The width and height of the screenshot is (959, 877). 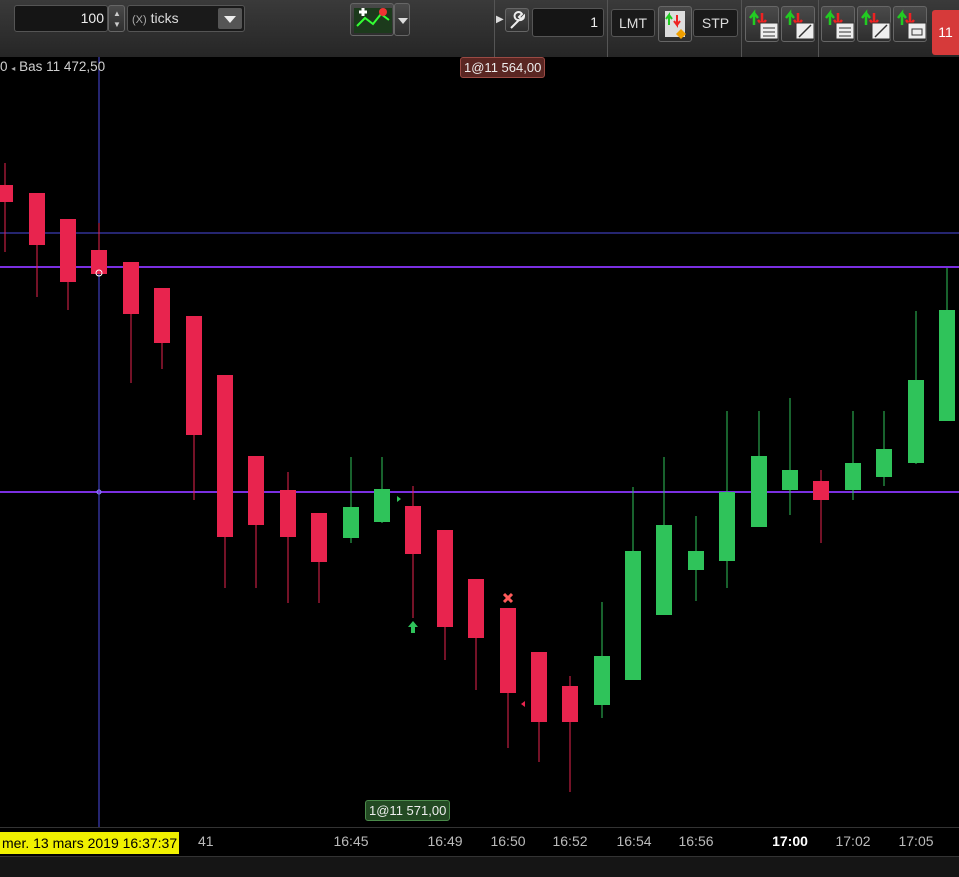 What do you see at coordinates (13, 68) in the screenshot?
I see `info-arrow-icon: ◂` at bounding box center [13, 68].